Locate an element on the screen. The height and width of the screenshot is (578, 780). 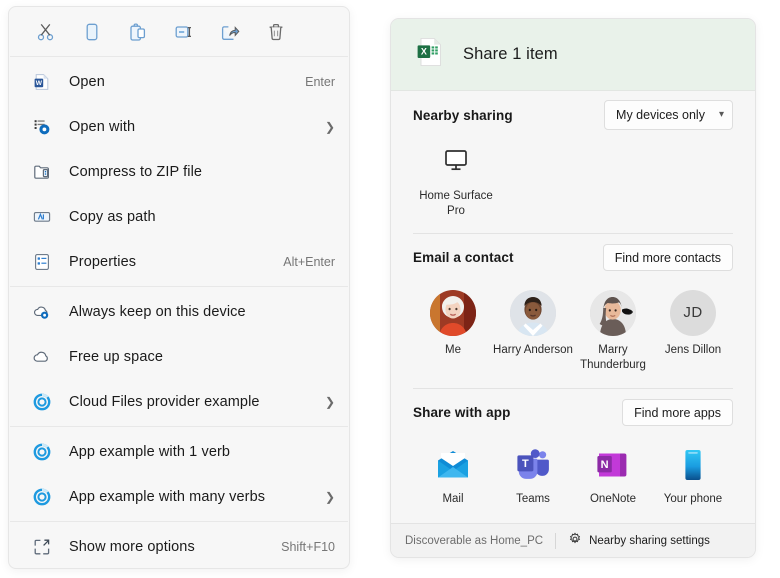
menu-item-label: Compress to ZIP file is located at coordinates (136, 171).